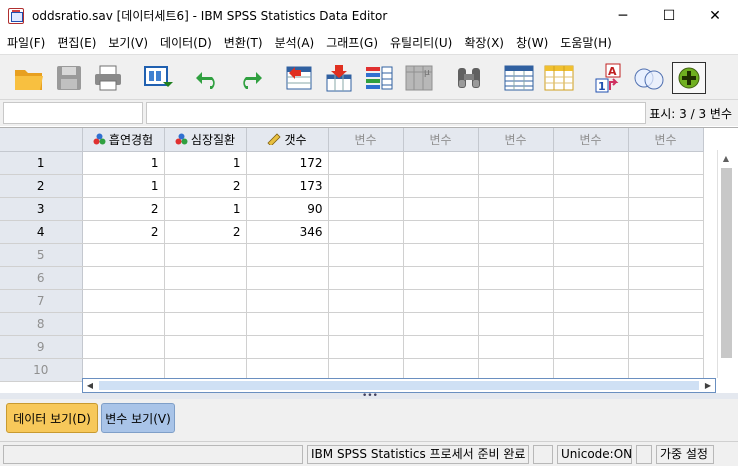  I want to click on menu-window: 창(W), so click(535, 42).